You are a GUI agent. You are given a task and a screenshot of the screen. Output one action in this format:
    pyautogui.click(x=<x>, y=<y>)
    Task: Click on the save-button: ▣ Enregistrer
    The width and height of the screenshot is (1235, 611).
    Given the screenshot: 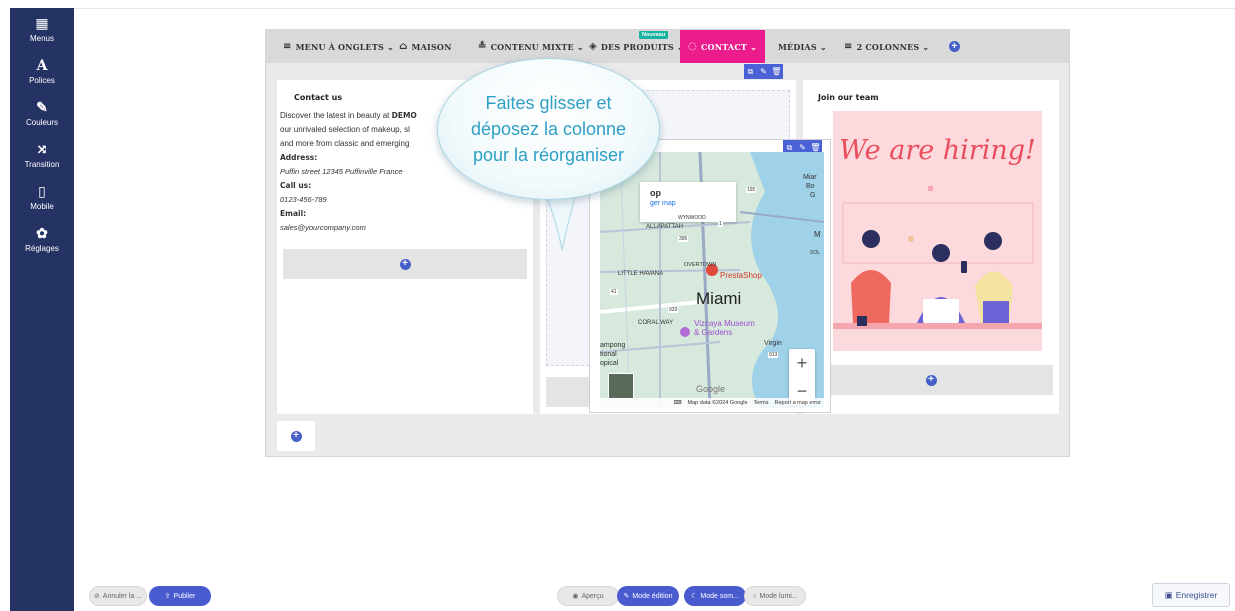 What is the action you would take?
    pyautogui.click(x=1191, y=595)
    